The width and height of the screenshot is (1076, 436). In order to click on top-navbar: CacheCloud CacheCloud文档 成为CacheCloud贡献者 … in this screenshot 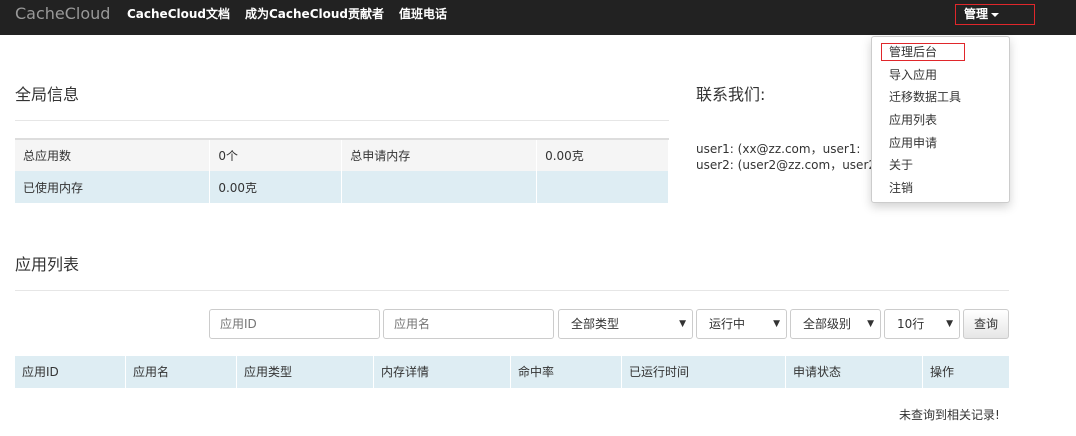, I will do `click(538, 17)`.